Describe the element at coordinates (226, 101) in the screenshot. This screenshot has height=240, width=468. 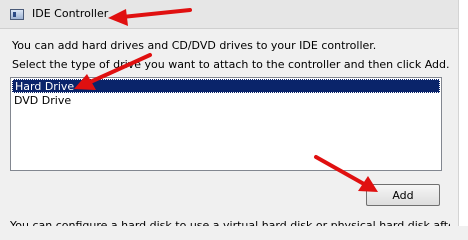
I see `list-item-dvd-drive: DVD Drive` at that location.